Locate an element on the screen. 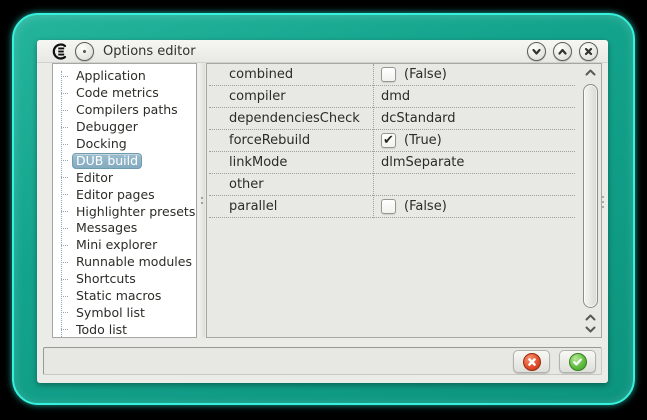 The width and height of the screenshot is (647, 420). sidebar-item-label: DUB build is located at coordinates (107, 160).